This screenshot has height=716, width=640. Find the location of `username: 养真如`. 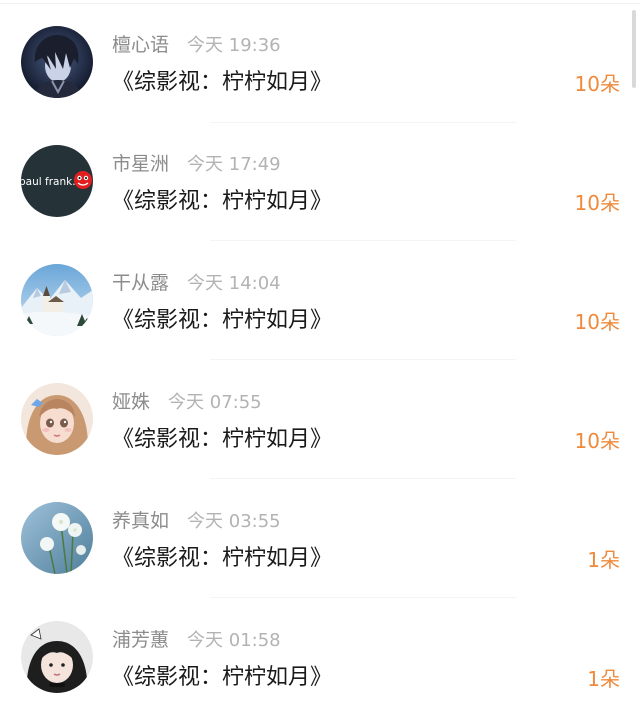

username: 养真如 is located at coordinates (140, 519).